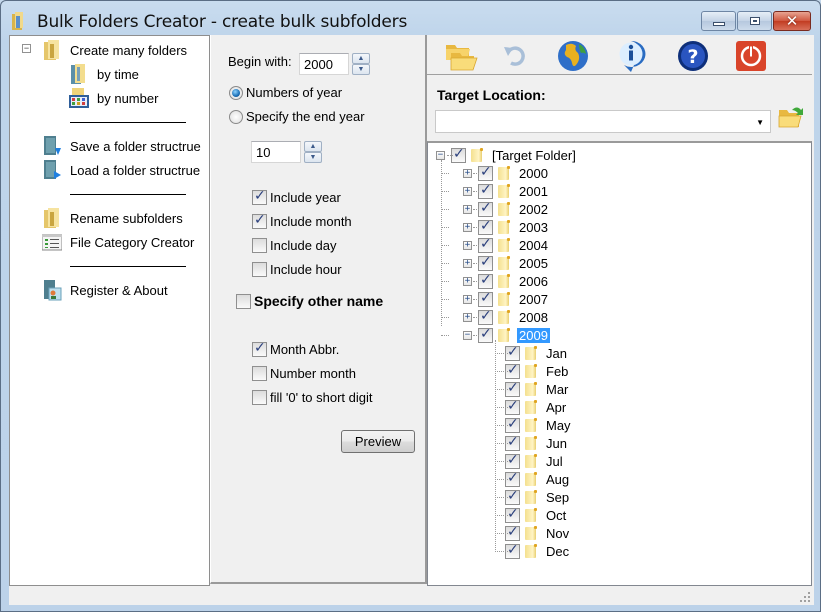 Image resolution: width=821 pixels, height=612 pixels. I want to click on checkbox-label: Specify other name, so click(319, 301).